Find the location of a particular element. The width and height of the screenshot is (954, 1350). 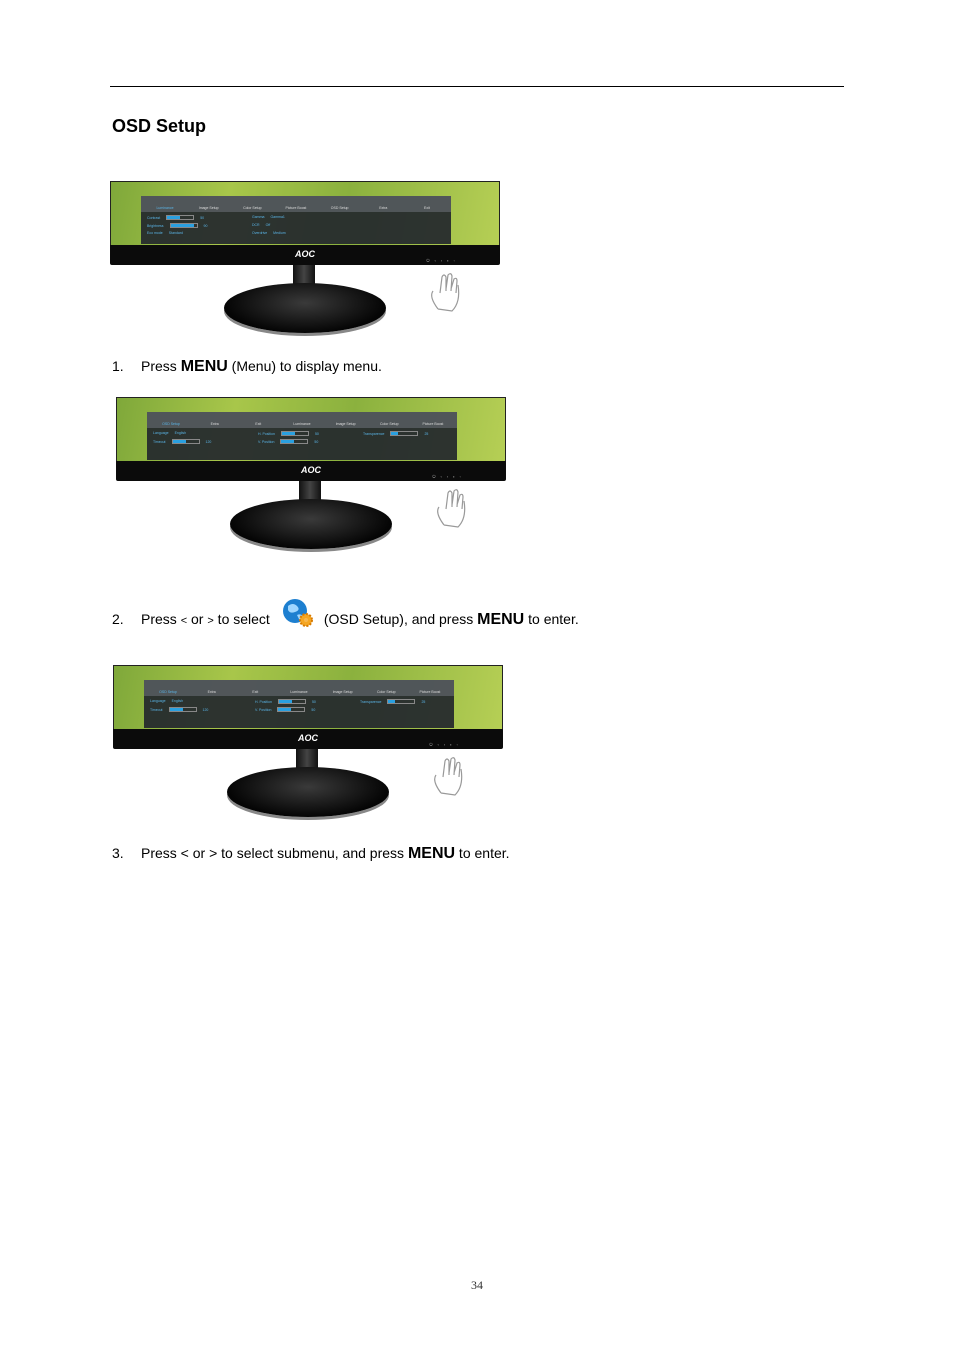

osd-row: Brightness 90 is located at coordinates (177, 225).